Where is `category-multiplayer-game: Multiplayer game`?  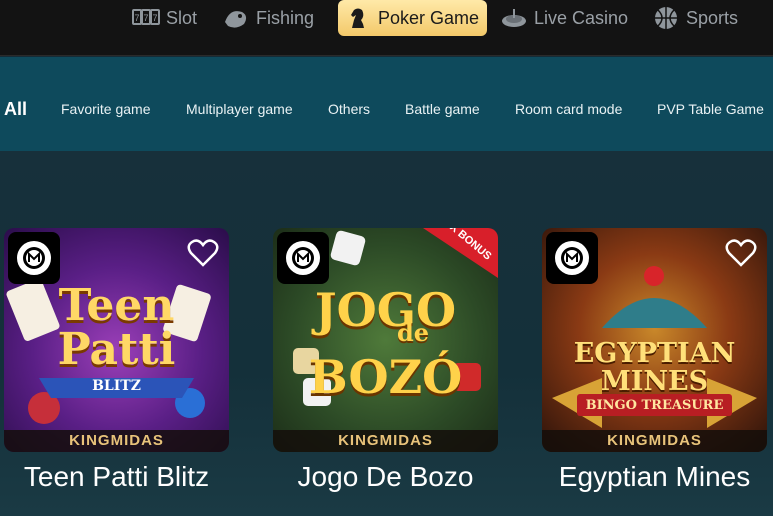
category-multiplayer-game: Multiplayer game is located at coordinates (239, 104).